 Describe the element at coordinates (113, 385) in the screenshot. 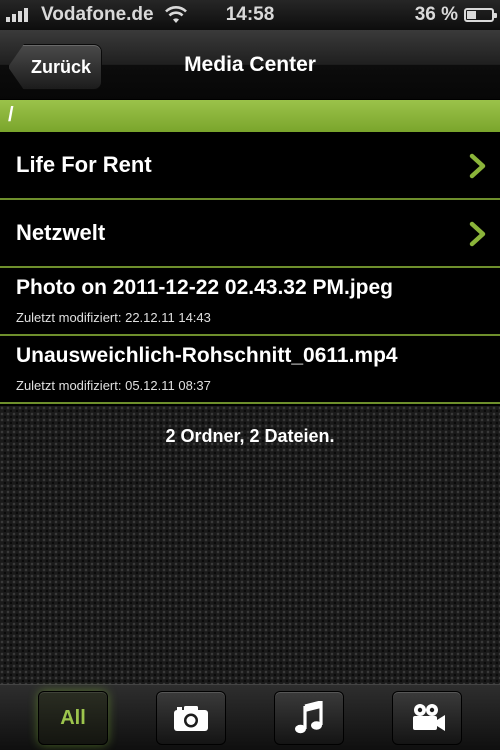

I see `file-modified-date: Zuletzt modifiziert: 05.12.11 08:37` at that location.